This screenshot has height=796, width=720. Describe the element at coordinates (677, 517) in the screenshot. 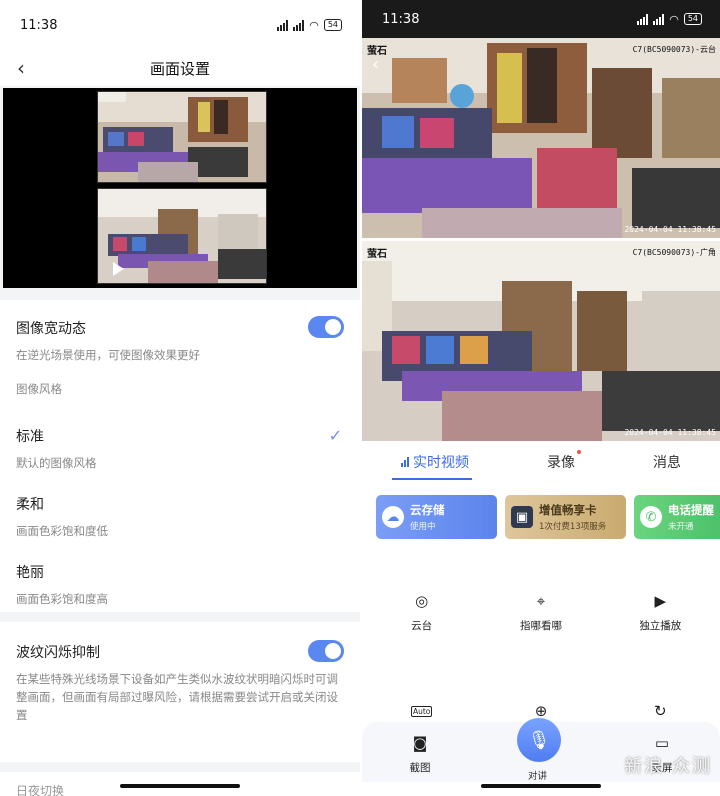

I see `phone-alert-card: ✆ 电话提醒 未开通` at that location.